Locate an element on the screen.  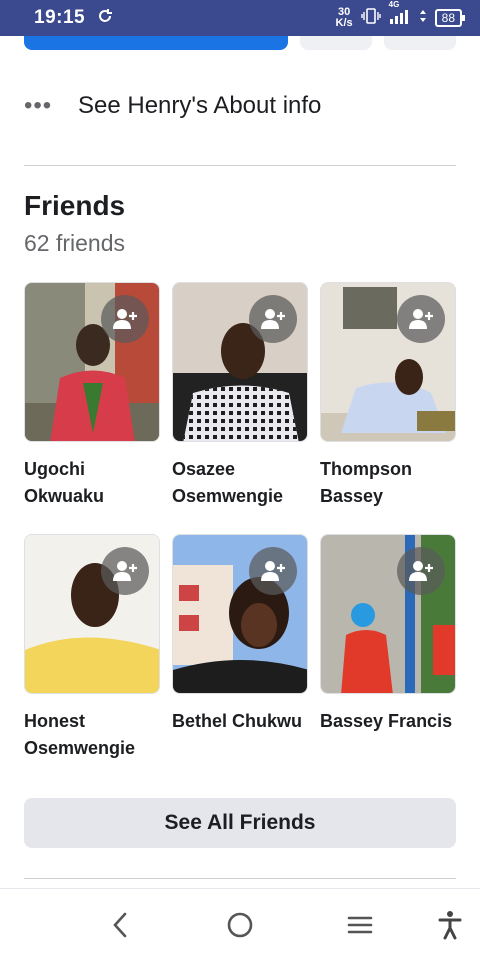
friend-card: Bethel Chukwu is located at coordinates (240, 634).